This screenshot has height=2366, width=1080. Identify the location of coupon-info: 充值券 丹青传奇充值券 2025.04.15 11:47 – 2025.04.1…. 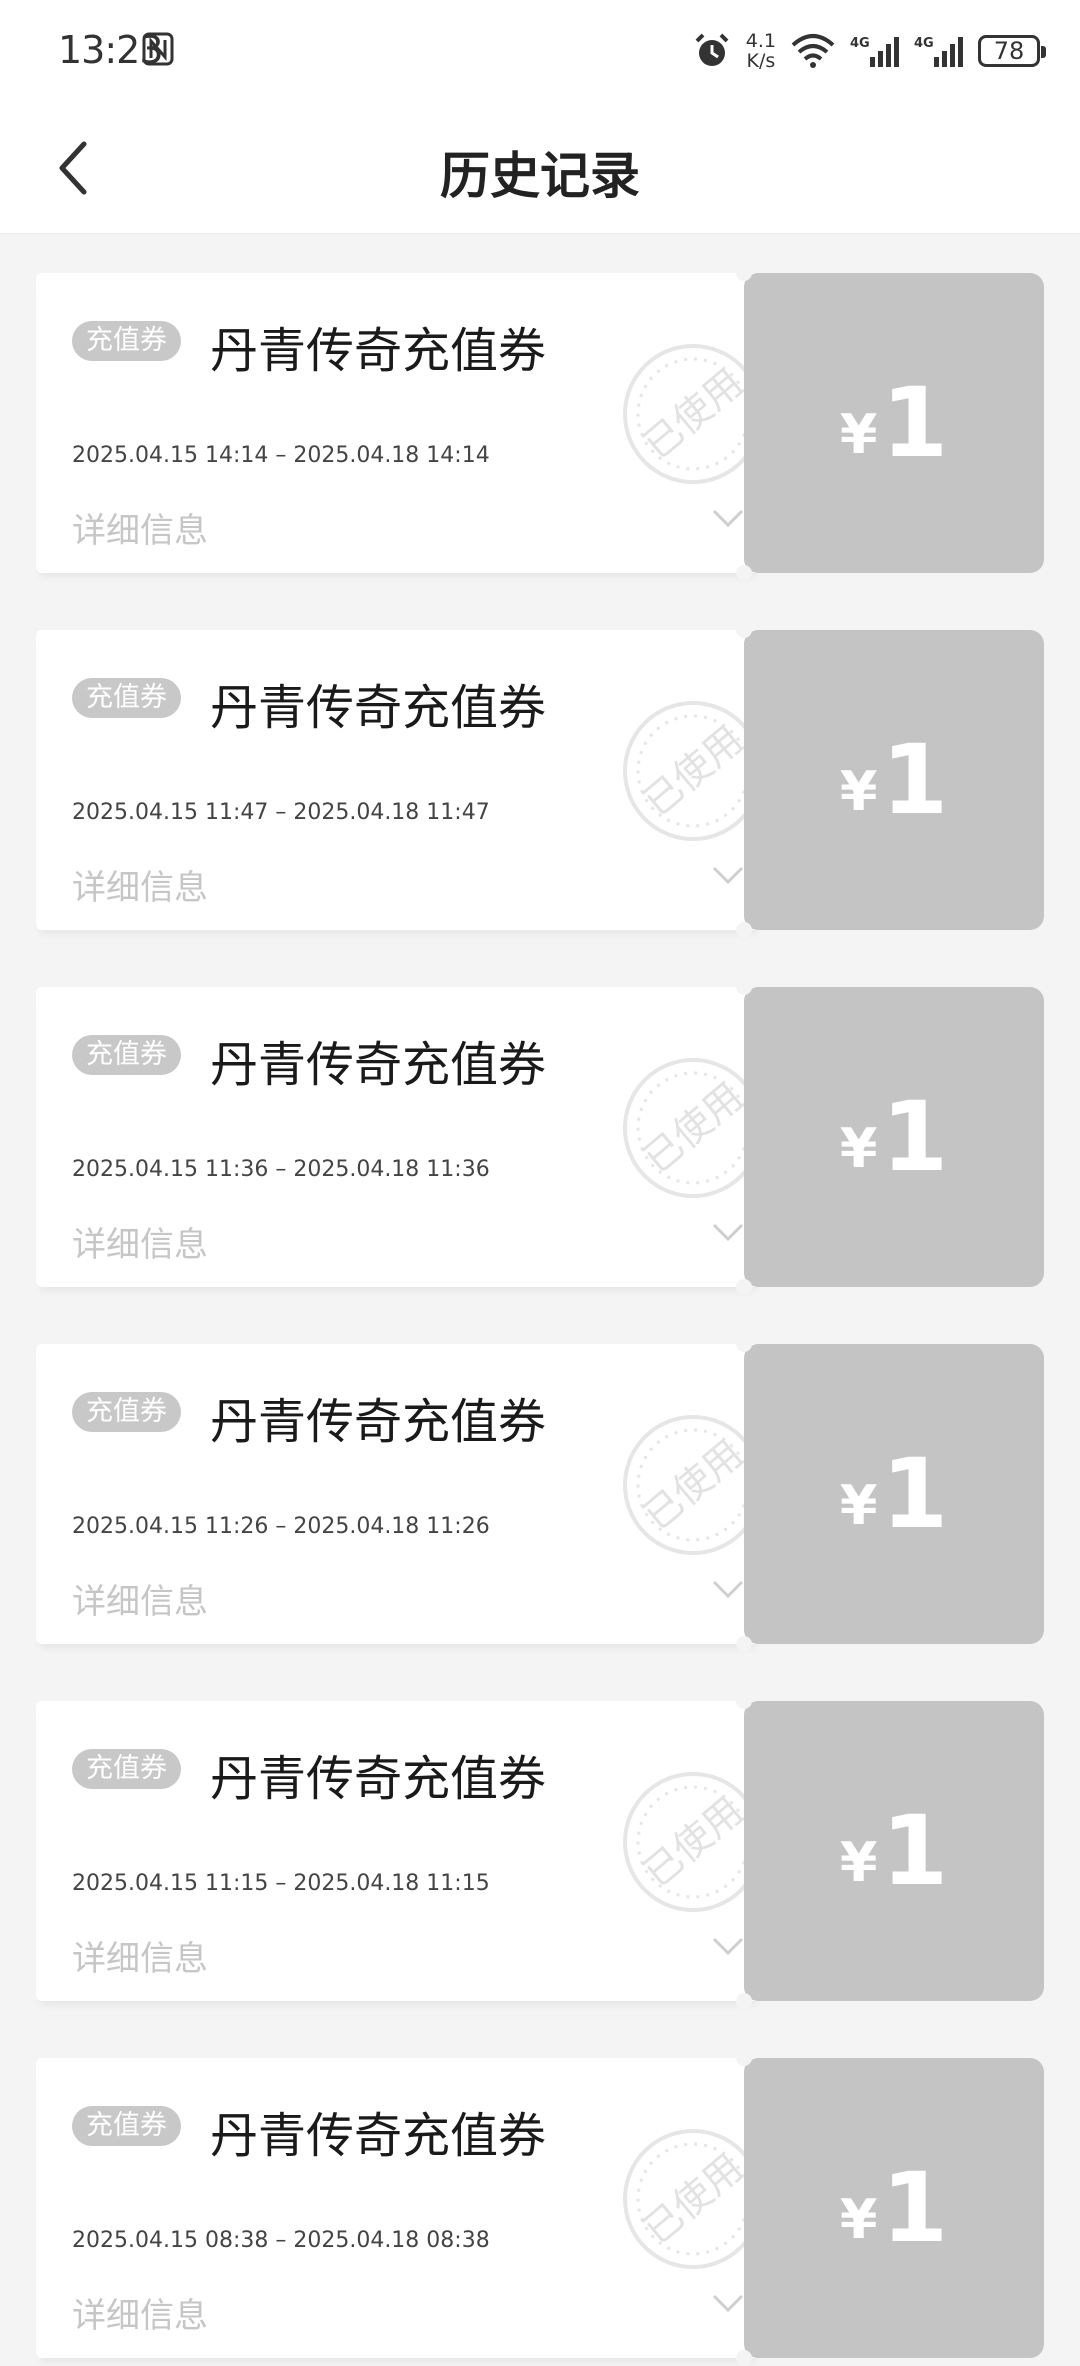
(399, 780).